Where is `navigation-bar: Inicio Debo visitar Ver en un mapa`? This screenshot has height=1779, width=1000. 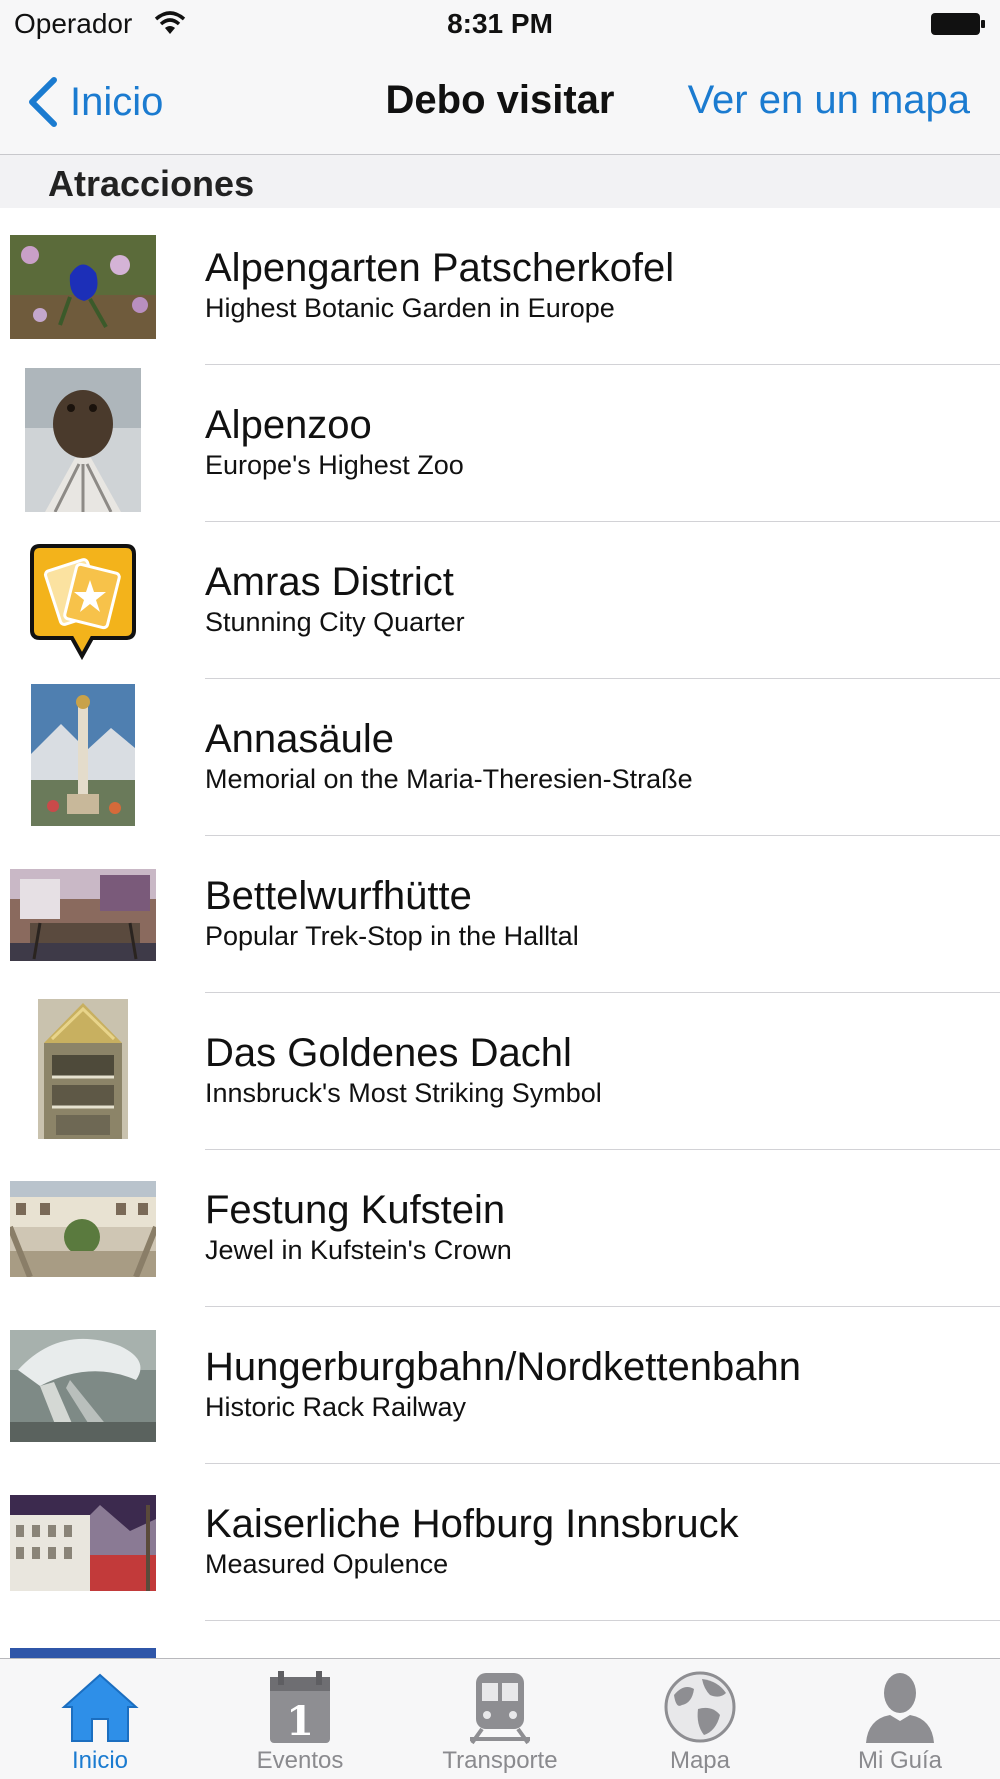
navigation-bar: Inicio Debo visitar Ver en un mapa is located at coordinates (500, 102).